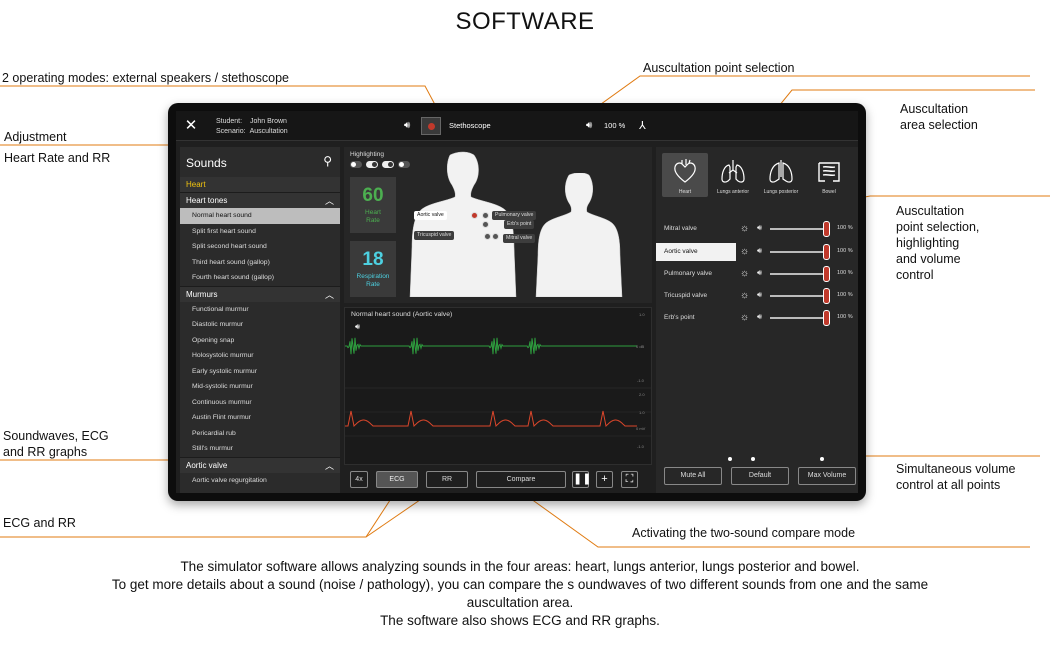  I want to click on list-item: Mid-systolic murmur, so click(260, 387).